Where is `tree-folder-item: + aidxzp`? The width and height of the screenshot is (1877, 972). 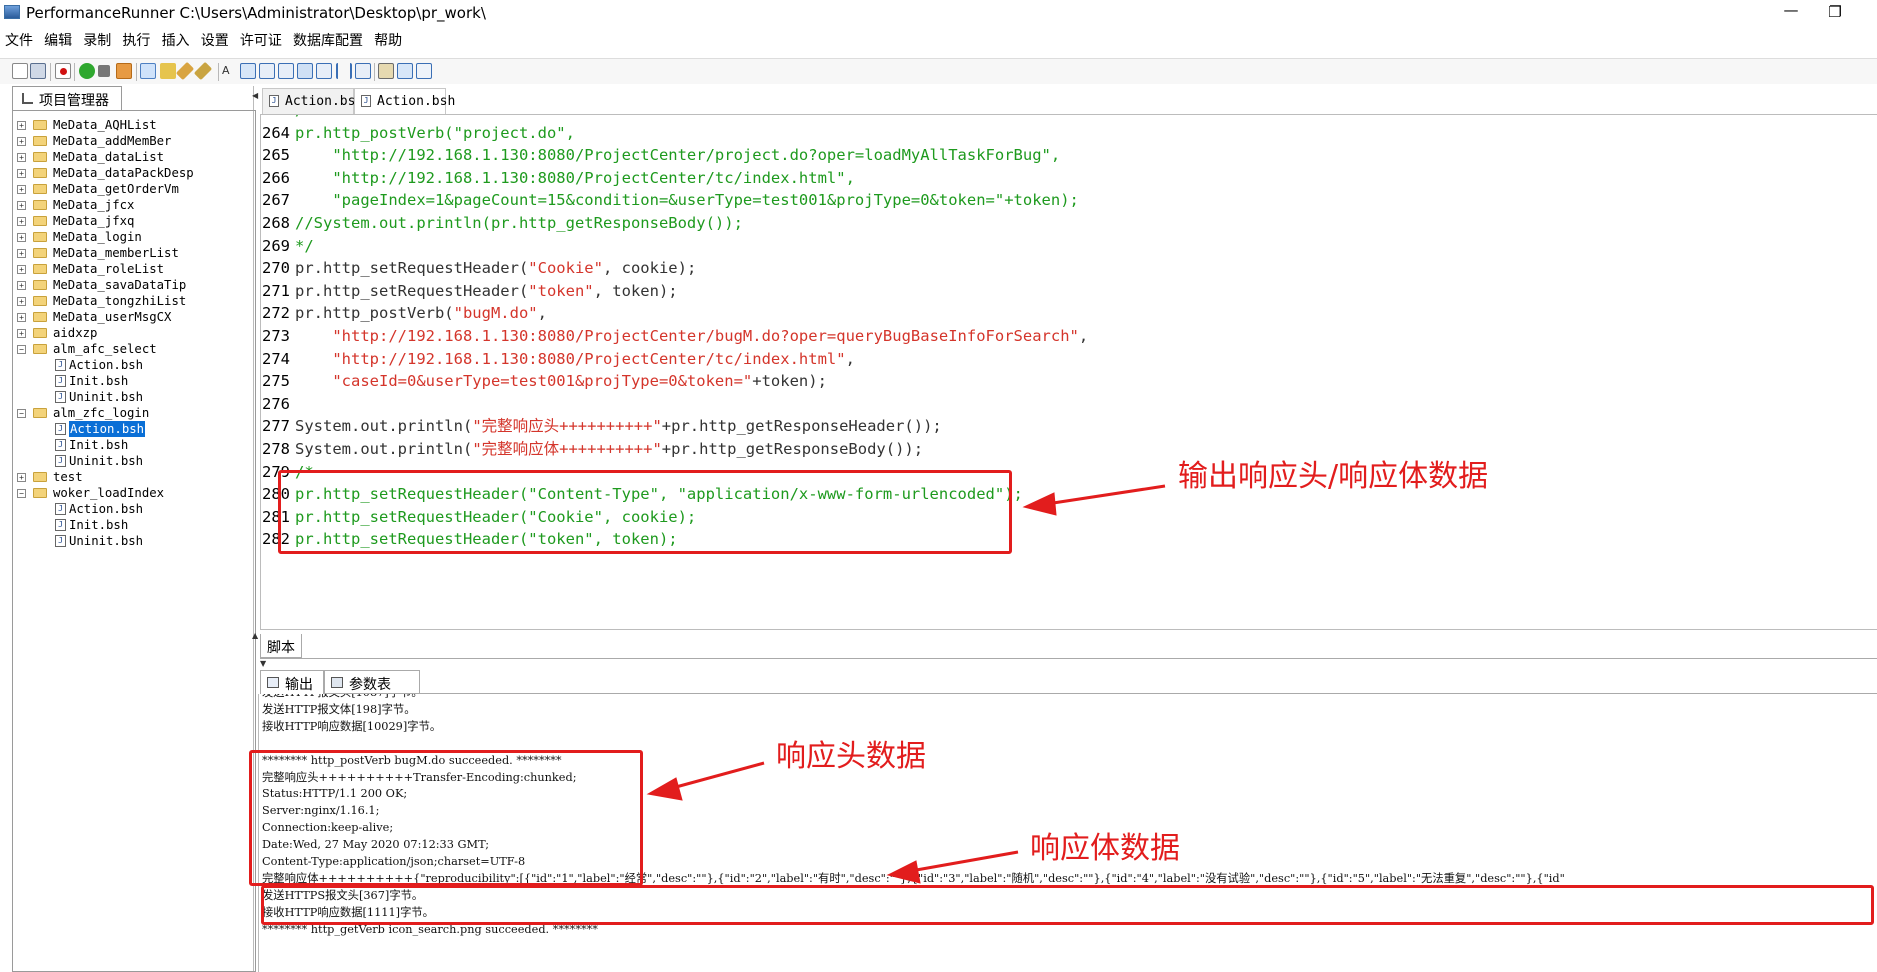
tree-folder-item: + aidxzp is located at coordinates (134, 333).